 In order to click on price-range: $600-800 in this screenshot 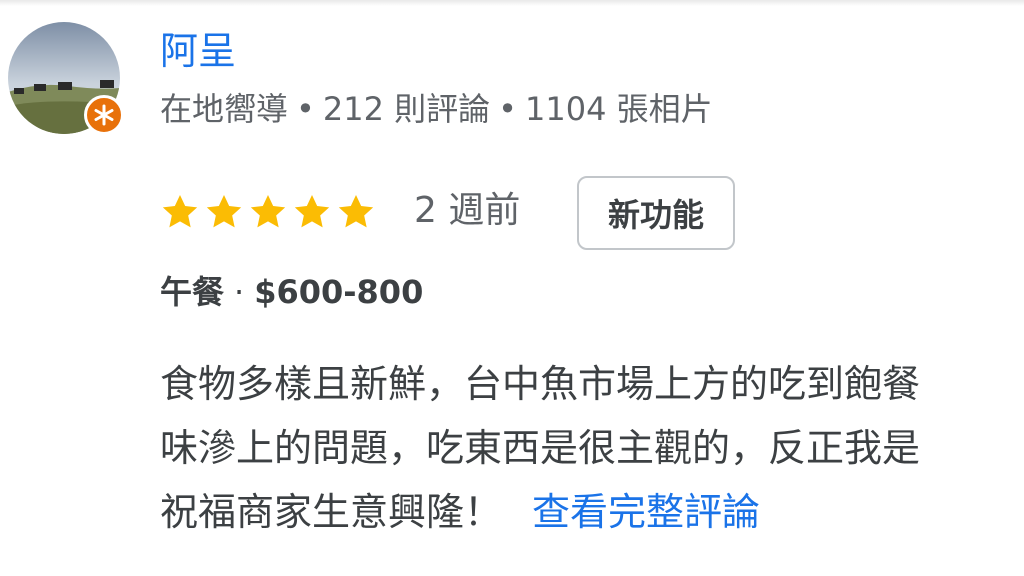, I will do `click(339, 292)`.